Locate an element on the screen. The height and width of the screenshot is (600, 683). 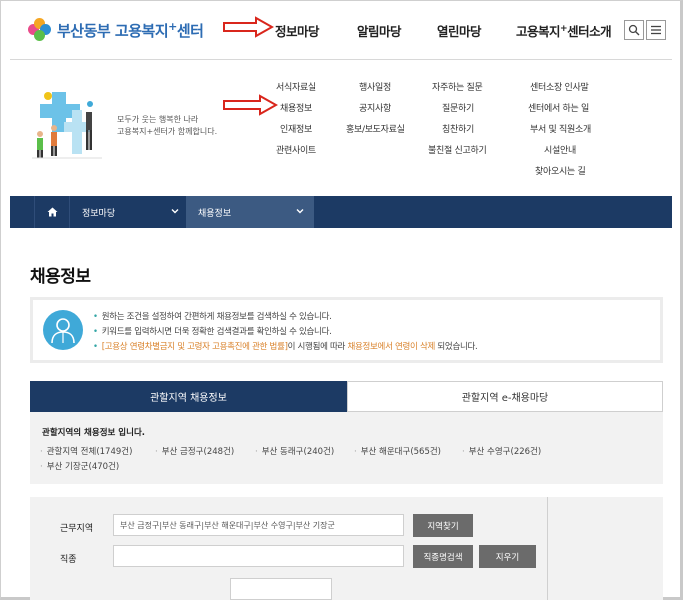
breadcrumb-home is located at coordinates (52, 212).